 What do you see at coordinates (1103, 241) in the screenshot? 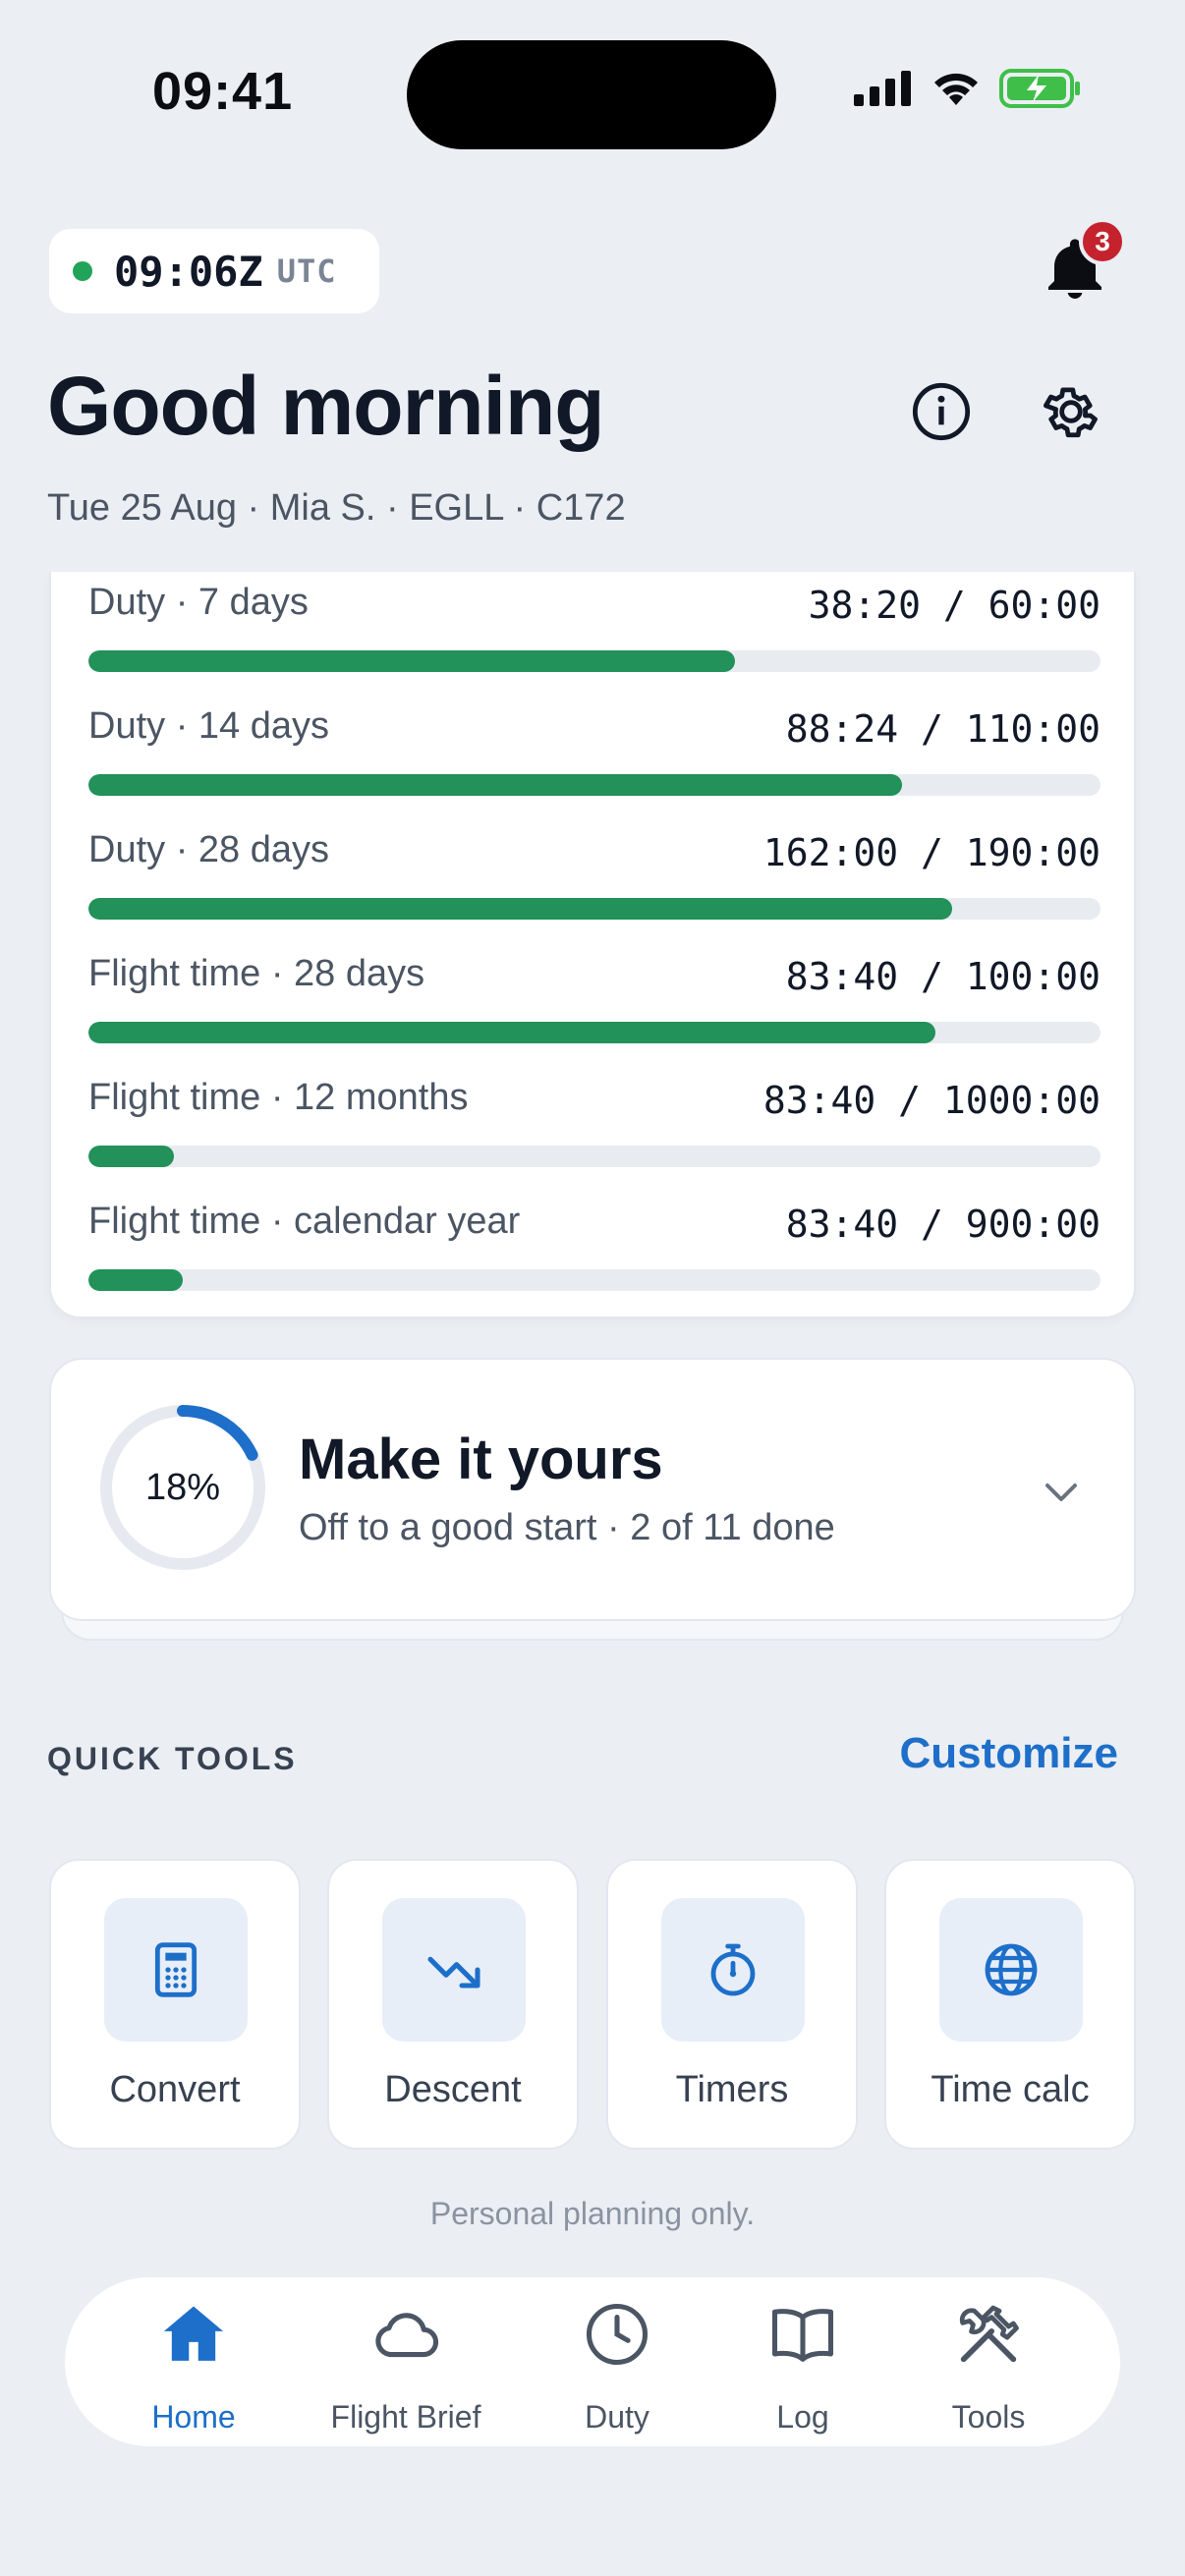
I see `notification-badge: 3` at bounding box center [1103, 241].